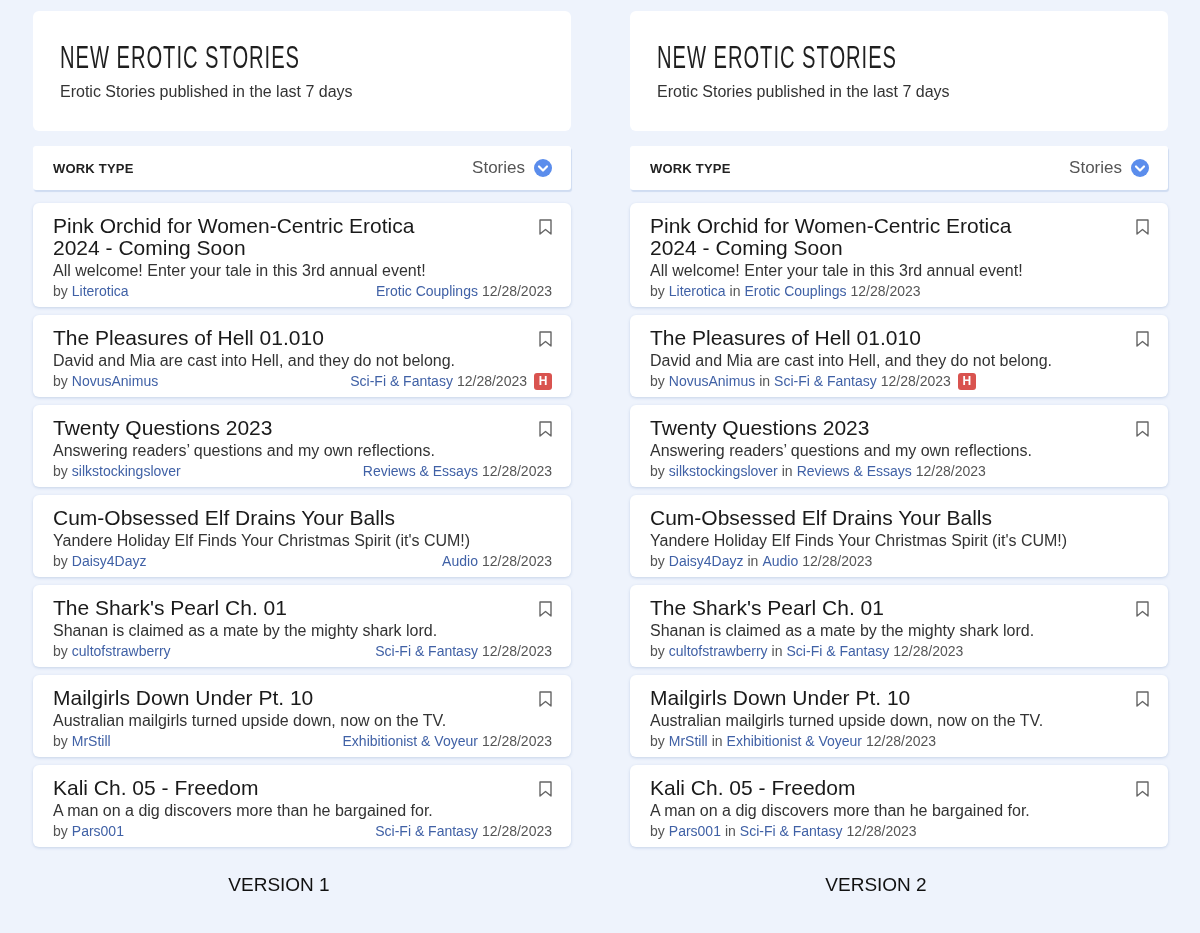 The height and width of the screenshot is (933, 1200). I want to click on story-description: Australian mailgirls turned upside down, now on the TV., so click(847, 721).